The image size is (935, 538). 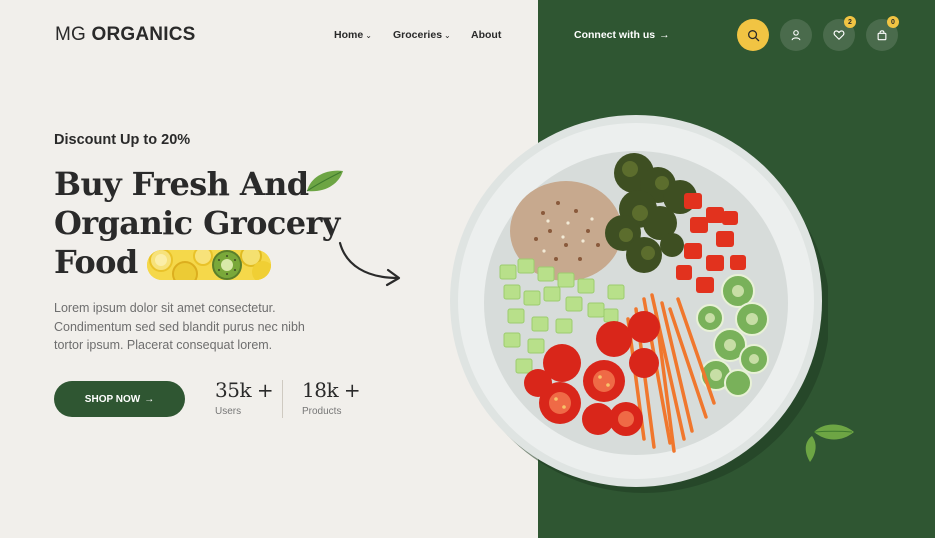 I want to click on nav-item-label: About, so click(x=486, y=35).